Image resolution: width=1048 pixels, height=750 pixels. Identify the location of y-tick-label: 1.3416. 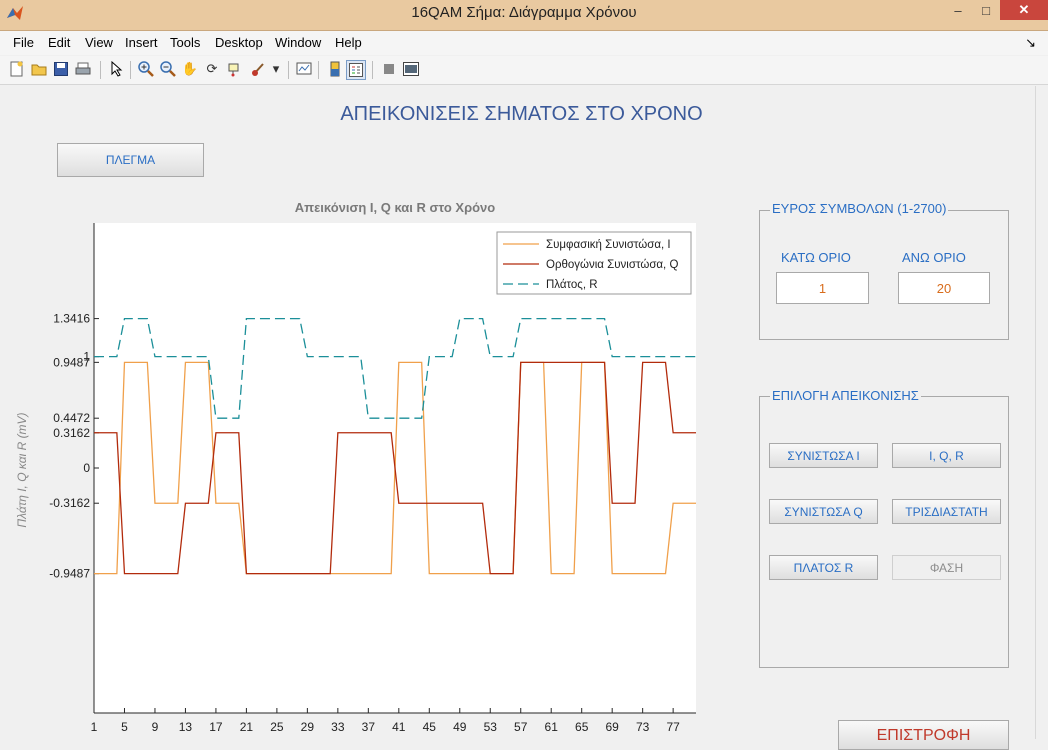
(71, 319).